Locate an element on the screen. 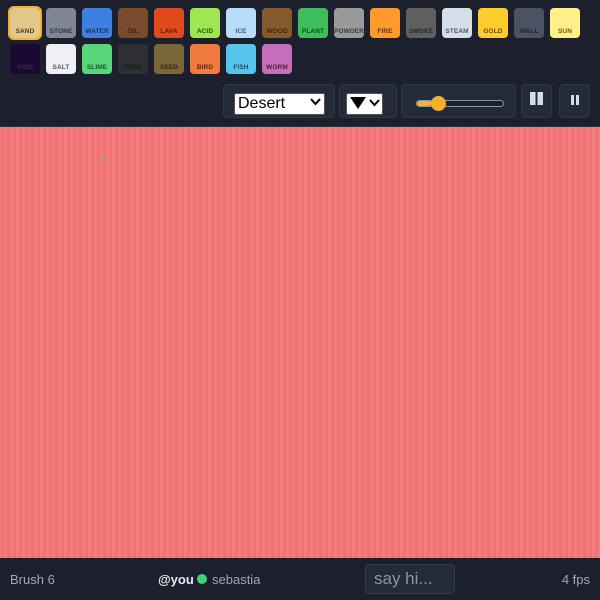 This screenshot has width=600, height=600. swatch-plant: PLANT is located at coordinates (313, 23).